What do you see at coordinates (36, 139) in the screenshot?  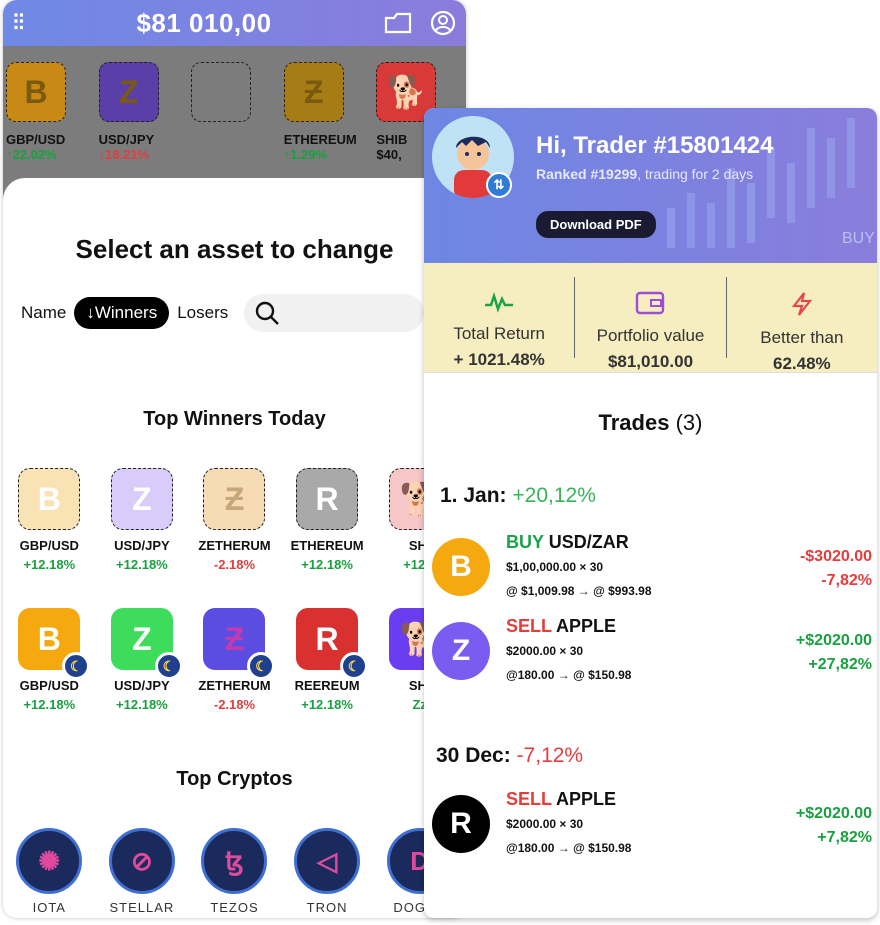 I see `ticker-name: GBP/USD` at bounding box center [36, 139].